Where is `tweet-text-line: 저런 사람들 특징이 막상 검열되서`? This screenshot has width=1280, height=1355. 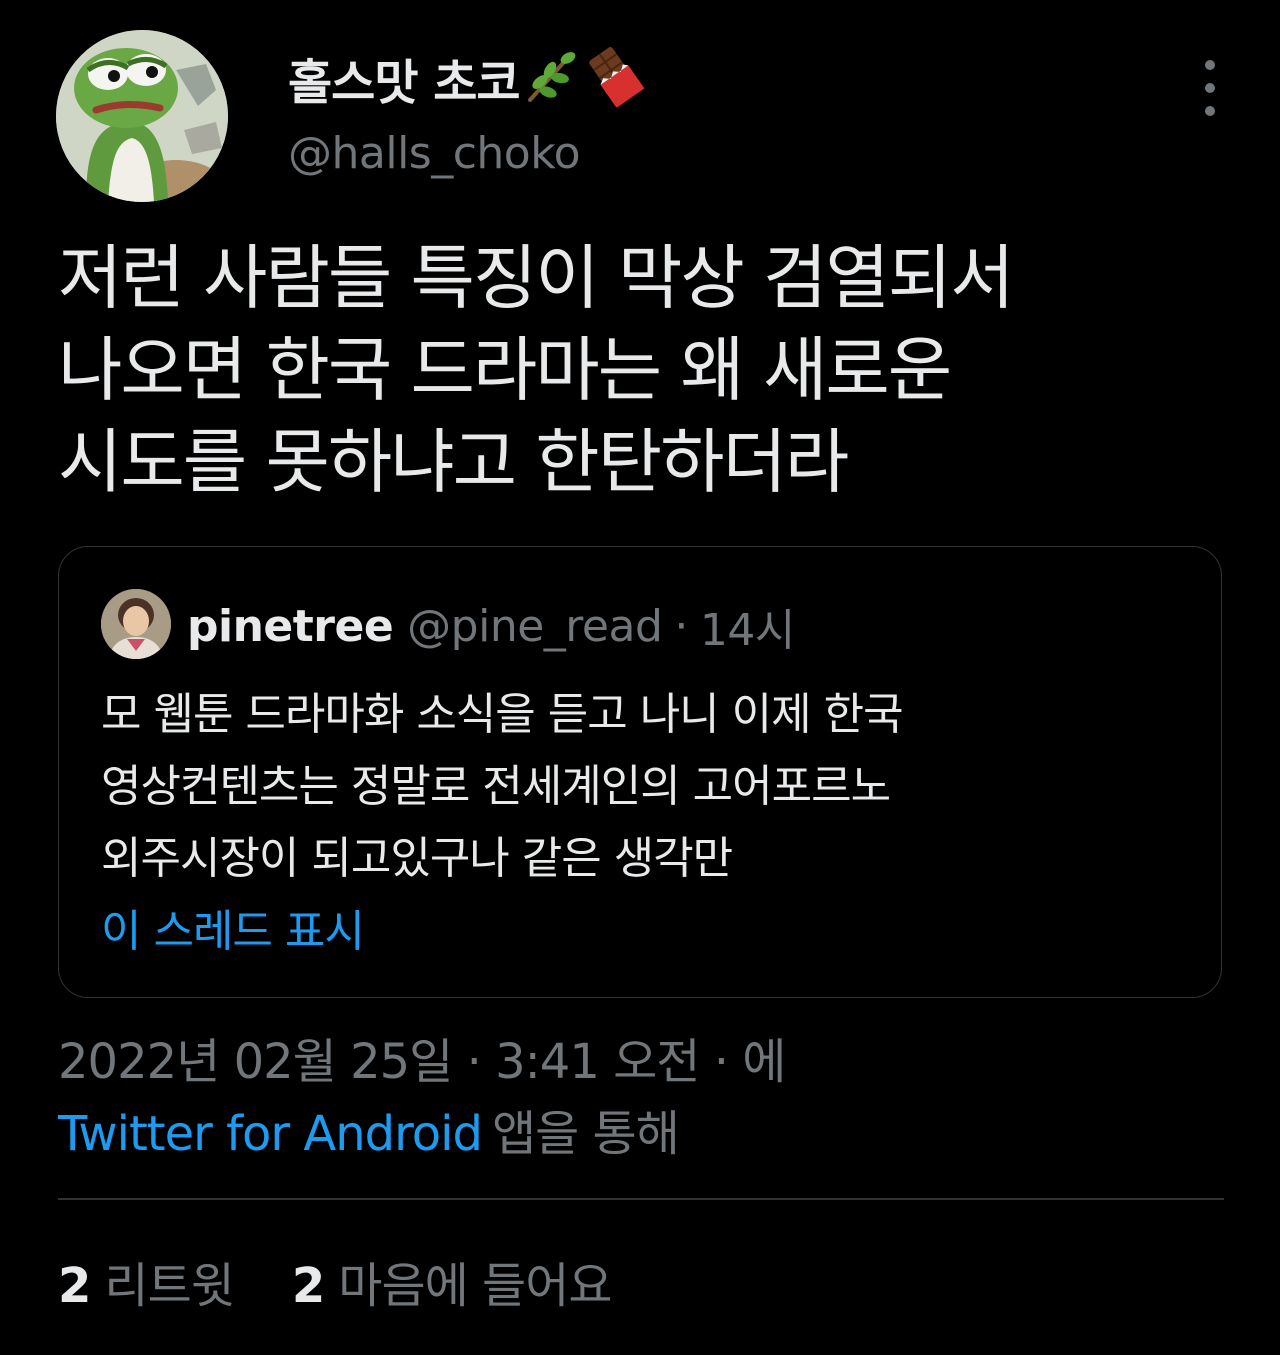
tweet-text-line: 저런 사람들 특징이 막상 검열되서 is located at coordinates (536, 278).